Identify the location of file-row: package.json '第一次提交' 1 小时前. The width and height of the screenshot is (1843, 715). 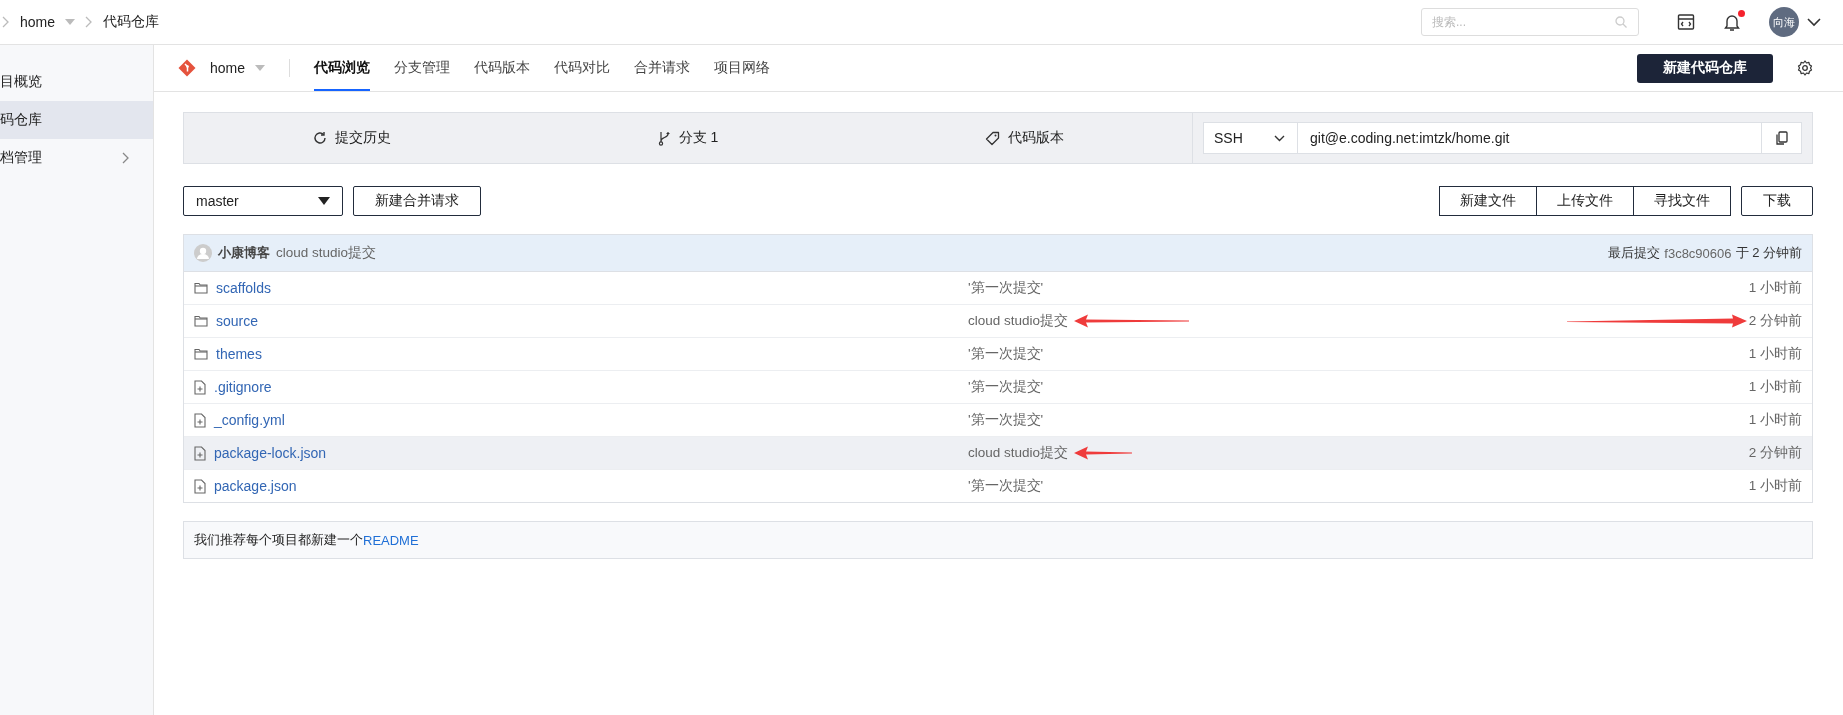
(998, 485).